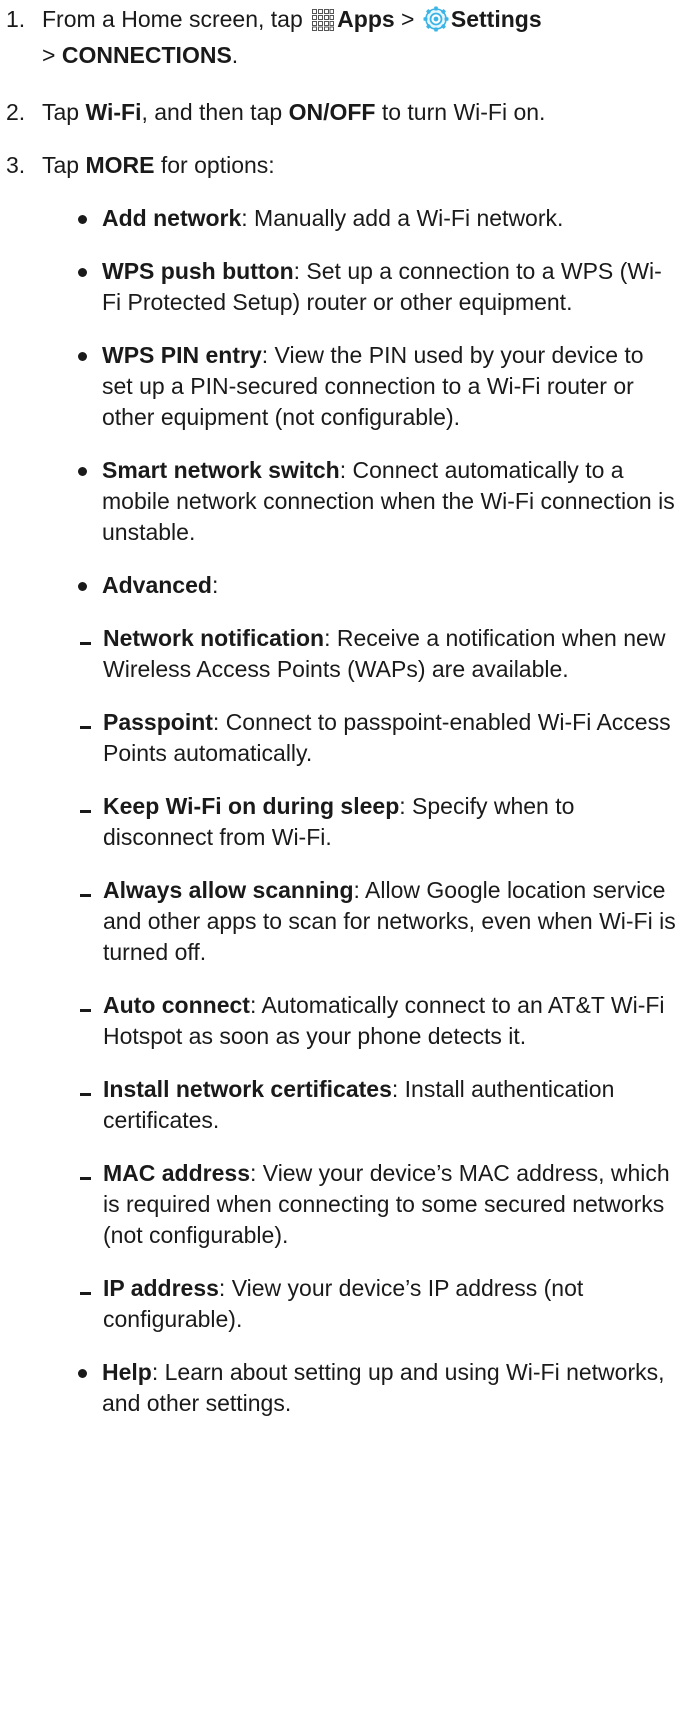 The height and width of the screenshot is (1715, 681). What do you see at coordinates (402, 218) in the screenshot?
I see `option-description: : Manually add a Wi-Fi network.` at bounding box center [402, 218].